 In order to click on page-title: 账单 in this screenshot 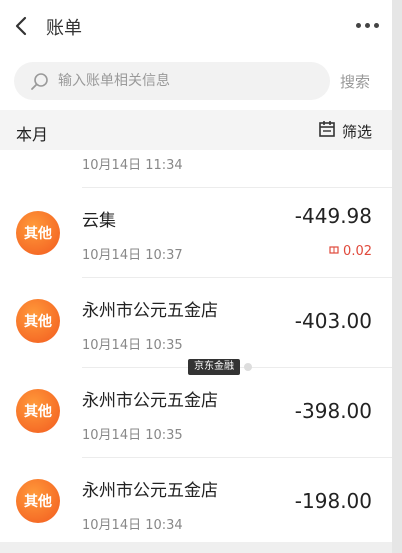, I will do `click(64, 28)`.